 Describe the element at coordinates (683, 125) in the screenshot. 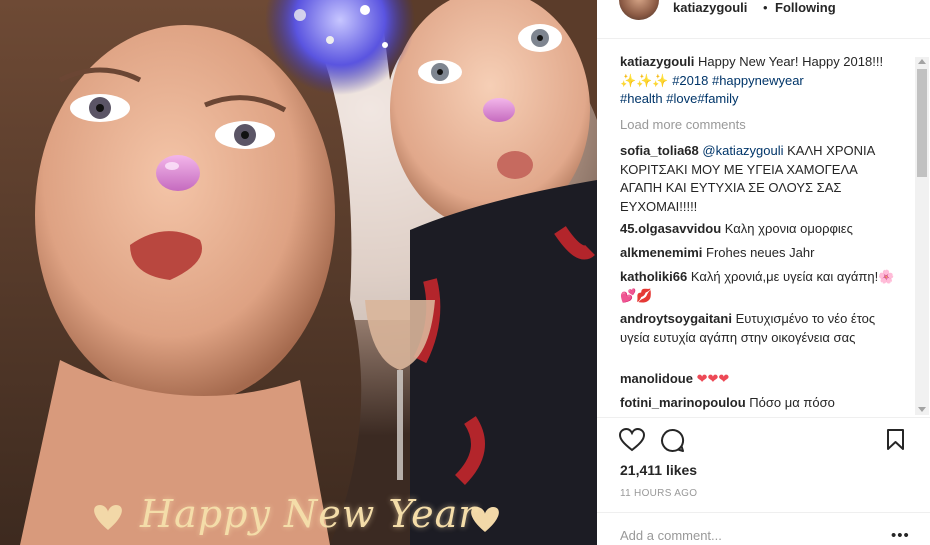

I see `load-more-comments: Load more comments` at that location.